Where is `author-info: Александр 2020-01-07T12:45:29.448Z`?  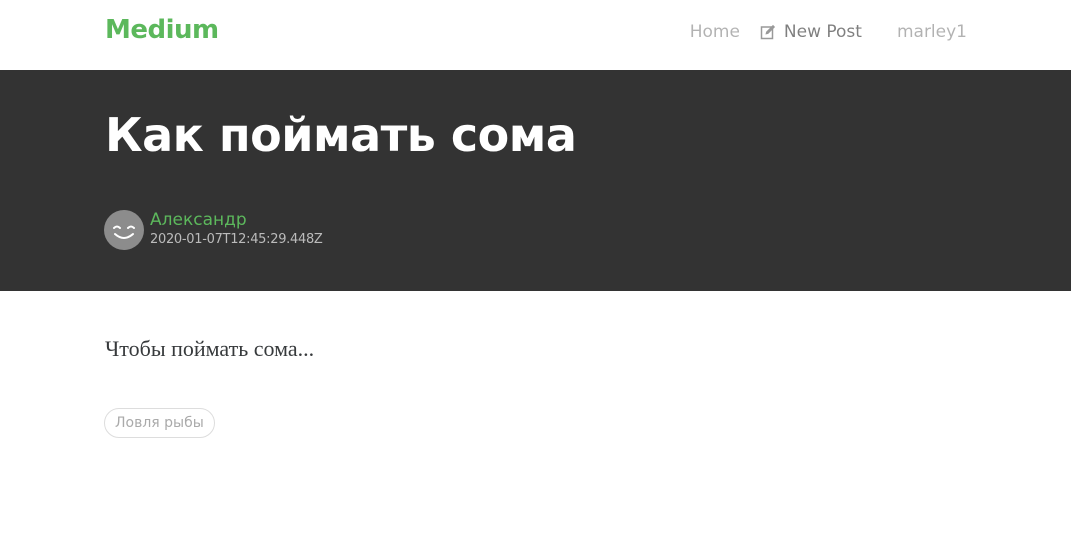 author-info: Александр 2020-01-07T12:45:29.448Z is located at coordinates (236, 230).